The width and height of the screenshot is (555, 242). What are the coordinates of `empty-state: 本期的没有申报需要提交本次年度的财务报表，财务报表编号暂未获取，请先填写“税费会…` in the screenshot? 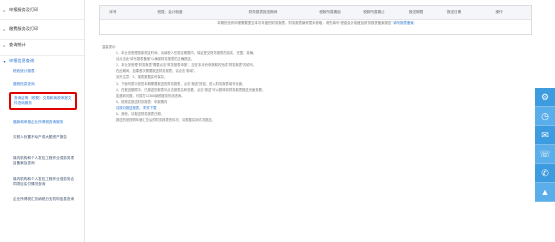 It's located at (315, 27).